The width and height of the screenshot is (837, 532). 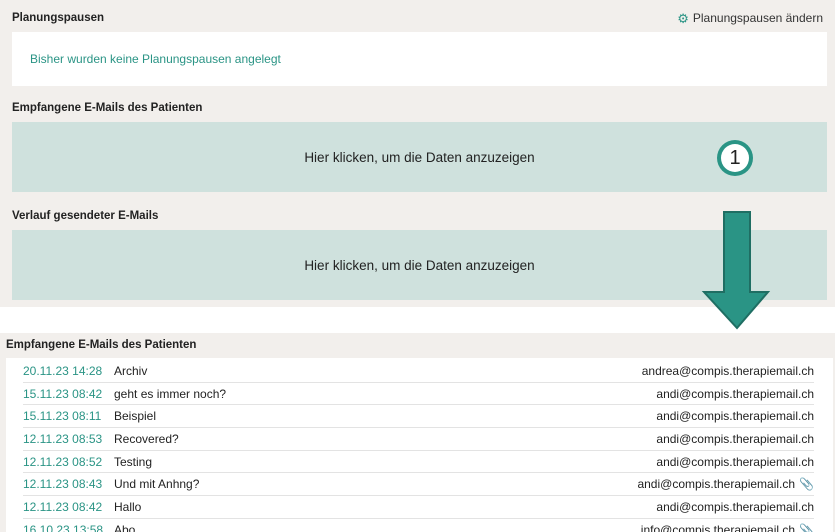 I want to click on email-subject: Und mit Anhng?, so click(x=157, y=484).